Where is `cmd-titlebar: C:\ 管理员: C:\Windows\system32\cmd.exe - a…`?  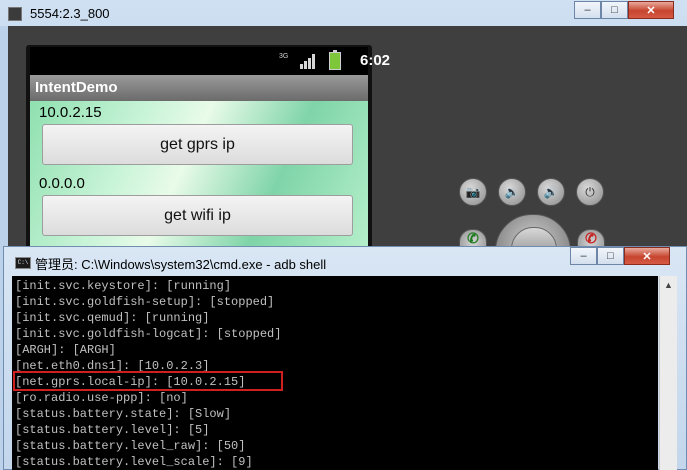
cmd-titlebar: C:\ 管理员: C:\Windows\system32\cmd.exe - a… is located at coordinates (345, 261).